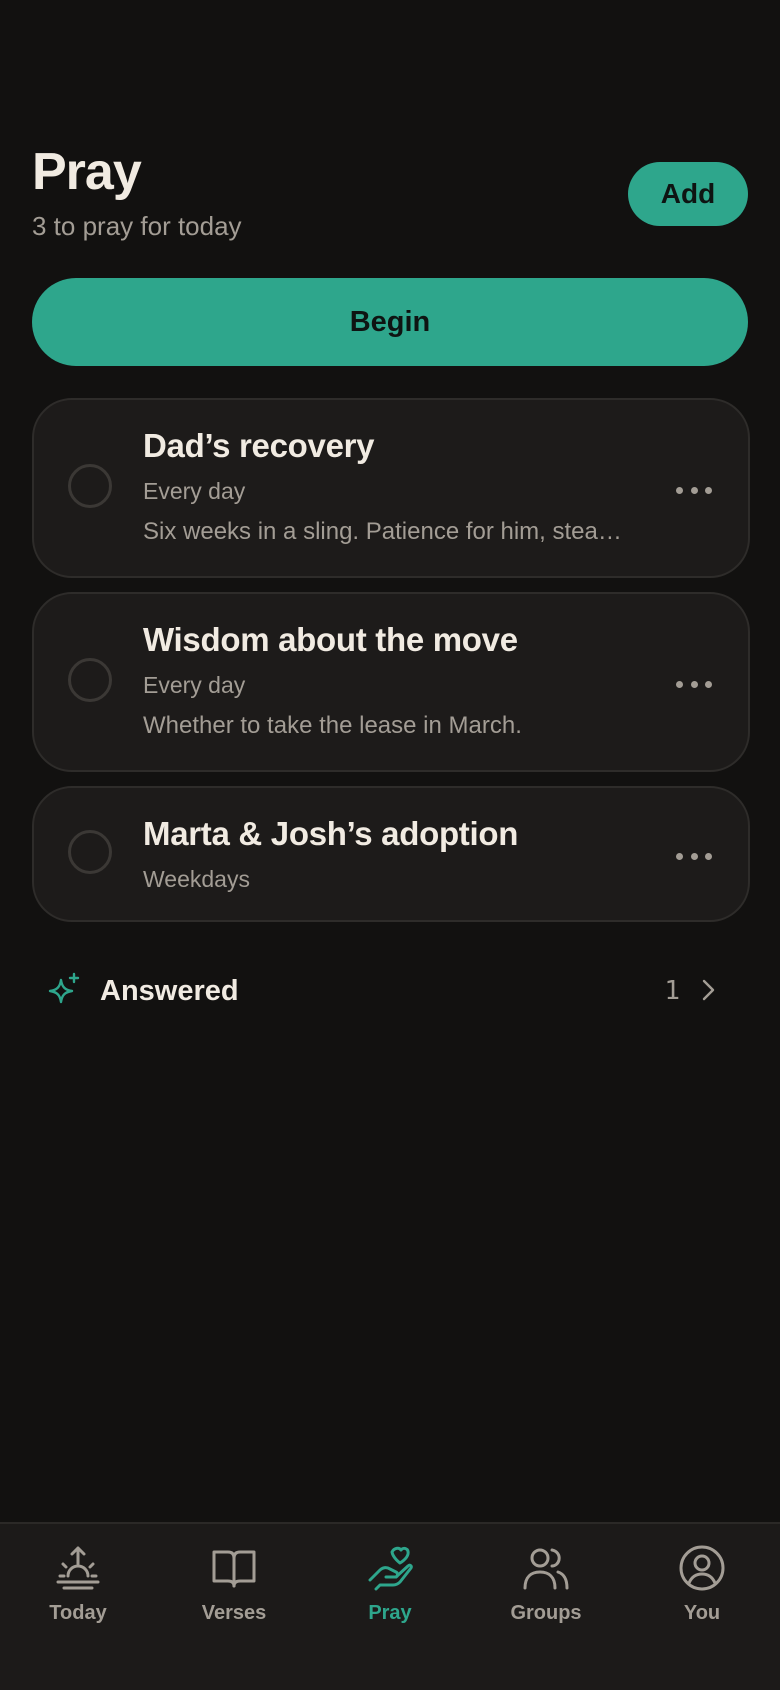 This screenshot has width=780, height=1690. I want to click on tab-label: Today, so click(78, 1613).